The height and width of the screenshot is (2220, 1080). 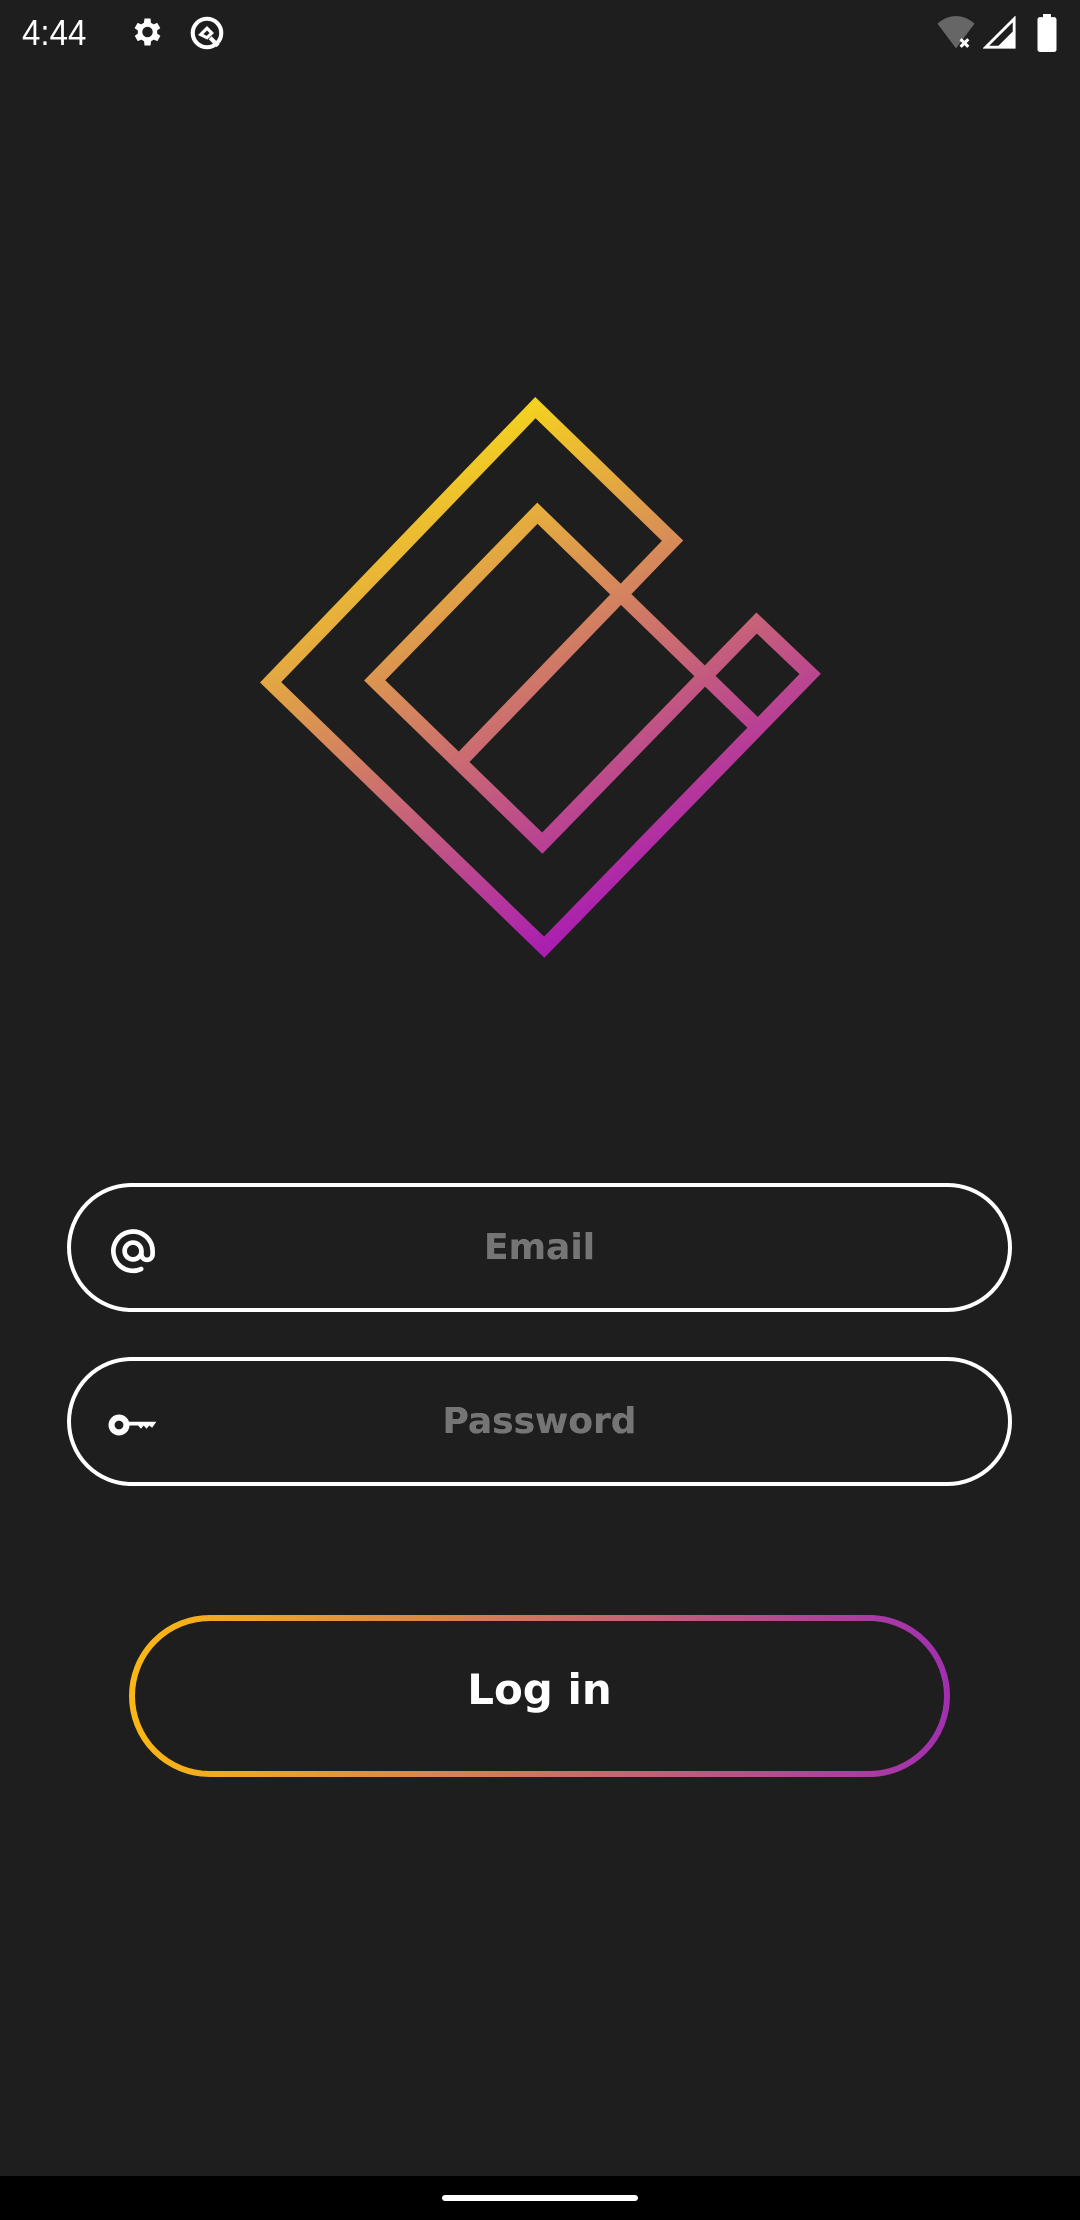 I want to click on email-field: Email, so click(x=539, y=1247).